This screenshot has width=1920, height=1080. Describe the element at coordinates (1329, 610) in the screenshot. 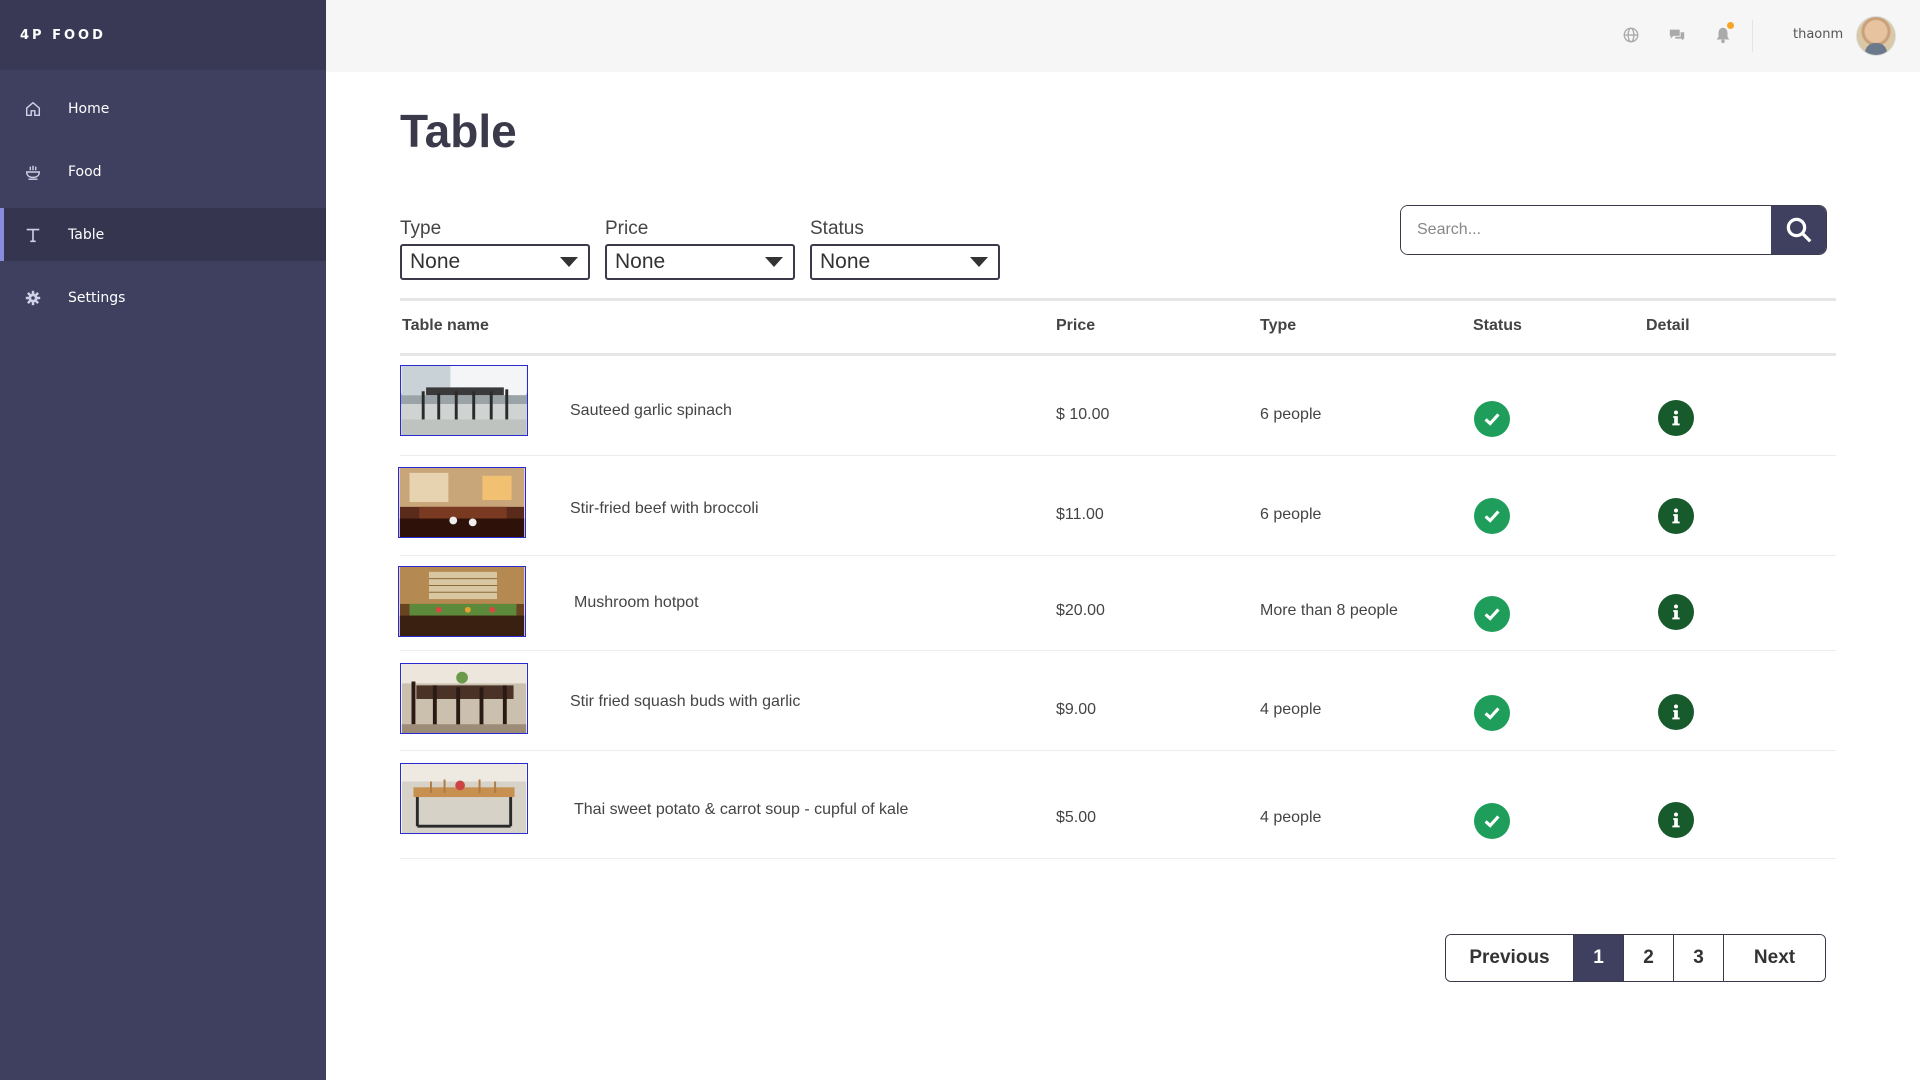

I see `table-type: More than 8 people` at that location.